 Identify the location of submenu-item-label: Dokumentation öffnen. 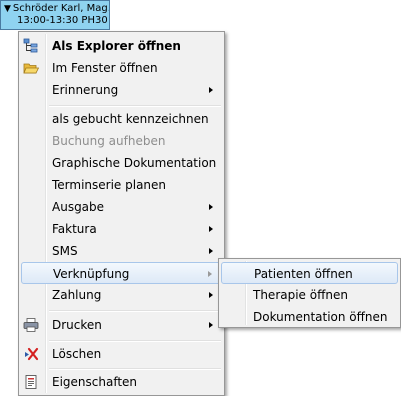
(320, 317).